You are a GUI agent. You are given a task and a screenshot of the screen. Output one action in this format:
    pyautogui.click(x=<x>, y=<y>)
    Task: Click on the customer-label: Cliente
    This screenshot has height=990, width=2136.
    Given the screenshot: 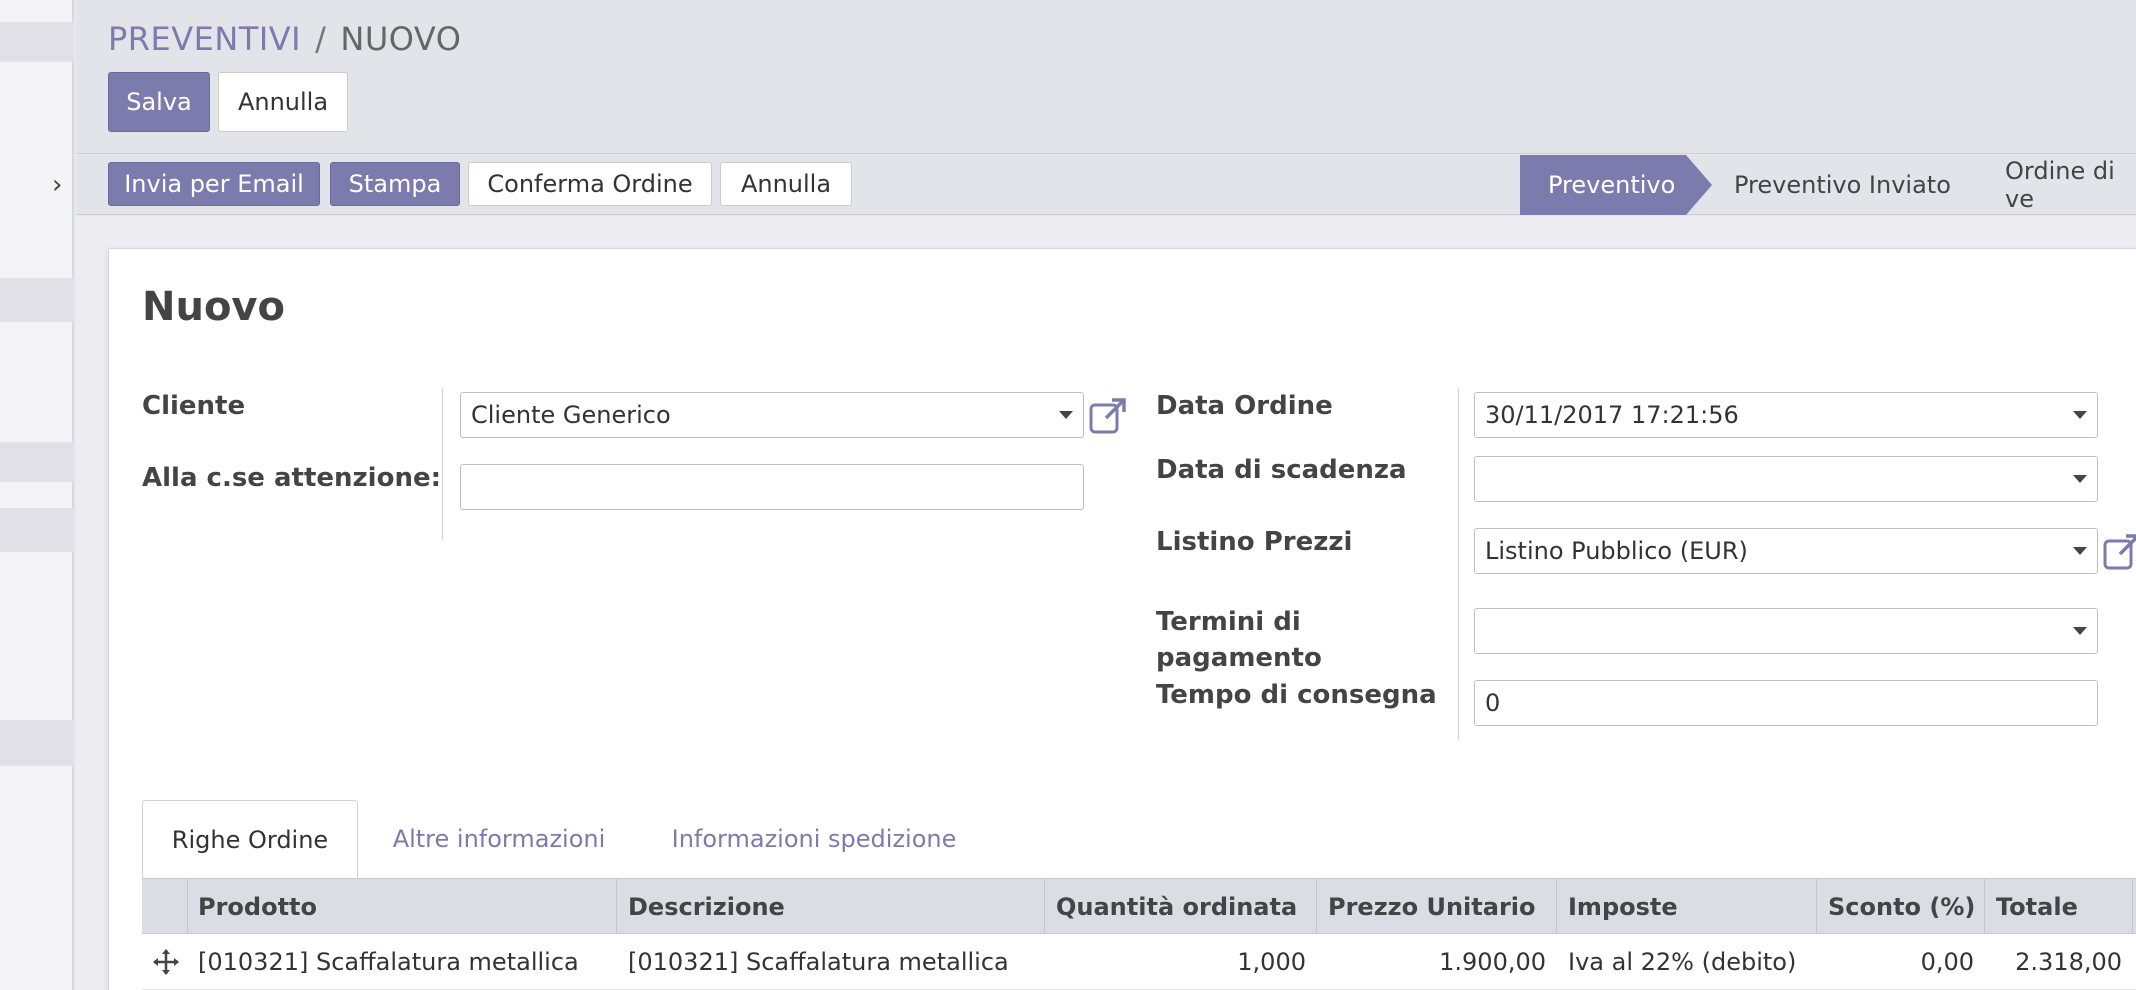 What is the action you would take?
    pyautogui.click(x=194, y=406)
    